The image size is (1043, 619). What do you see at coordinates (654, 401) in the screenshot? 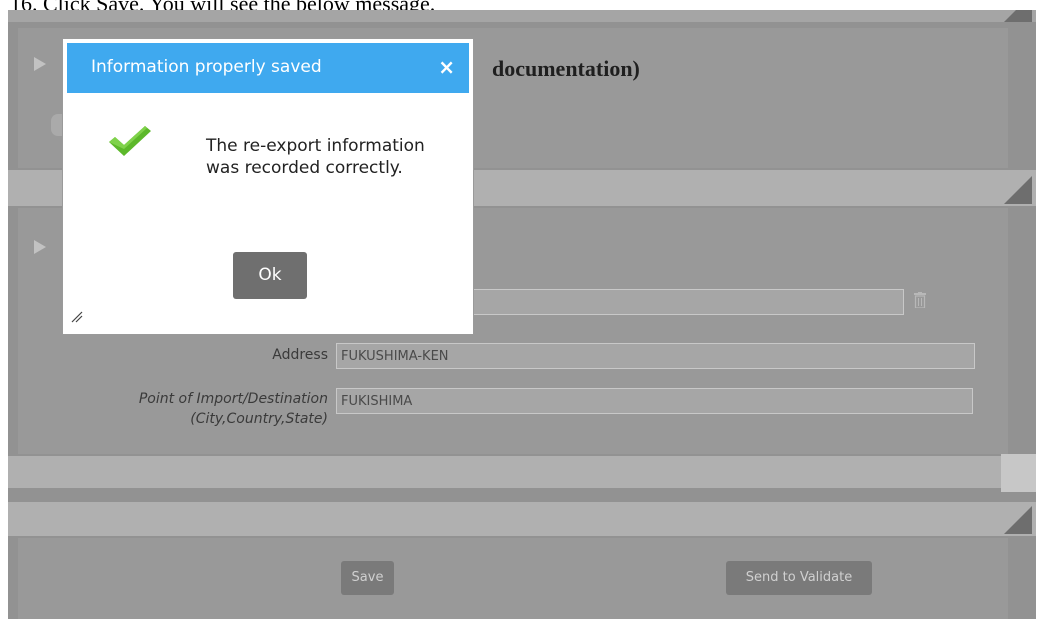
I see `destination-field: FUKISHIMA` at bounding box center [654, 401].